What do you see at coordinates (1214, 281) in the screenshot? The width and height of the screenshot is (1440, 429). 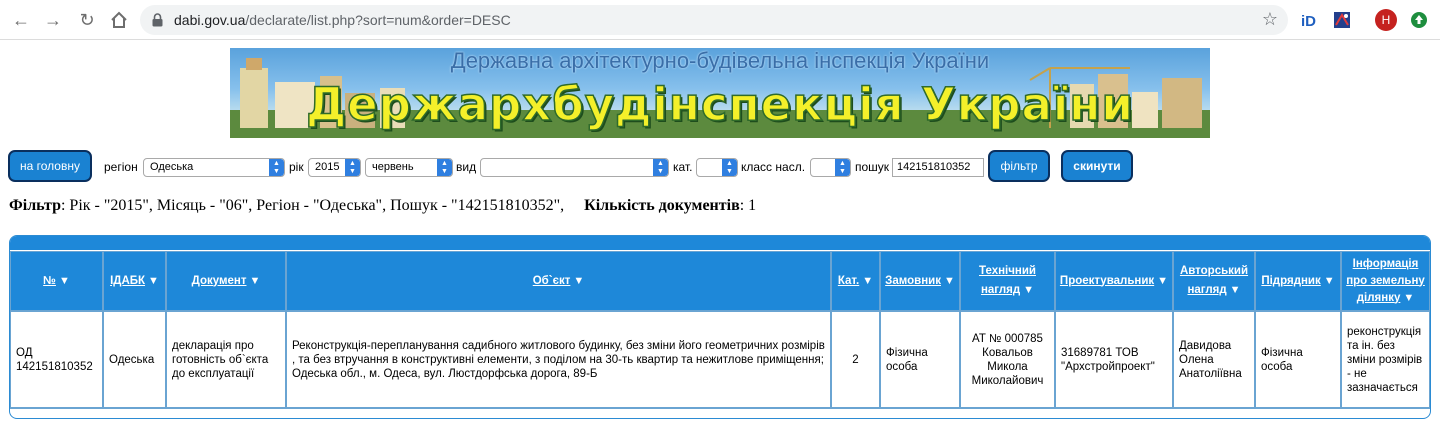 I see `header-author-supervision: Авторський нагляд ▼` at bounding box center [1214, 281].